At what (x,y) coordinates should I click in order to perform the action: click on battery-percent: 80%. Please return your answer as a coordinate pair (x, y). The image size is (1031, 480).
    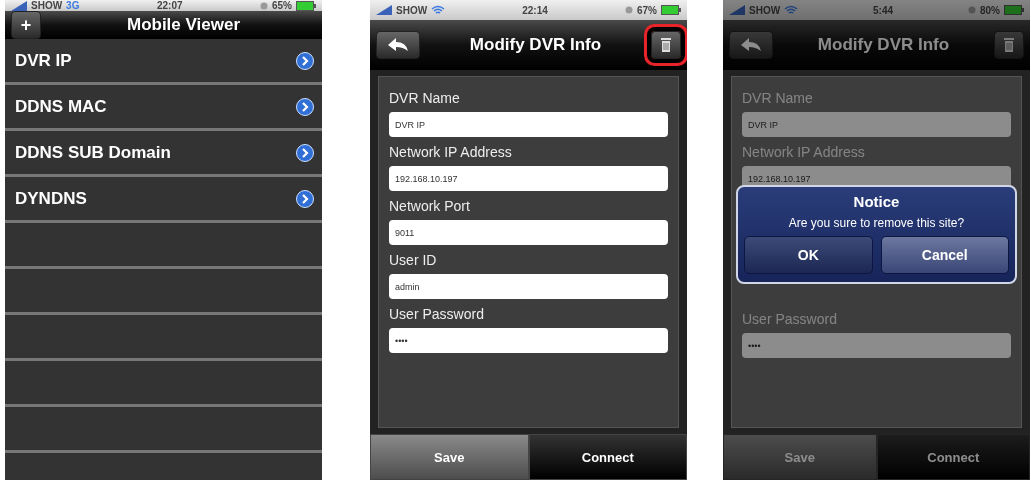
    Looking at the image, I should click on (990, 10).